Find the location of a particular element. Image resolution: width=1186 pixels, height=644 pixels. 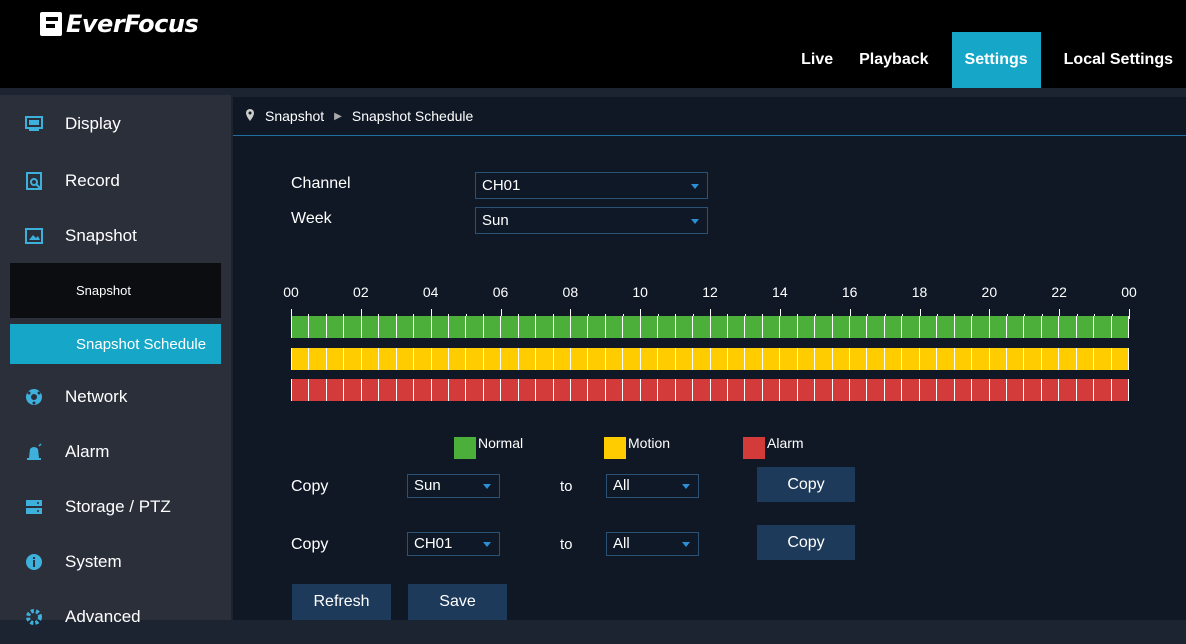

channel-select: CH01 is located at coordinates (591, 185).